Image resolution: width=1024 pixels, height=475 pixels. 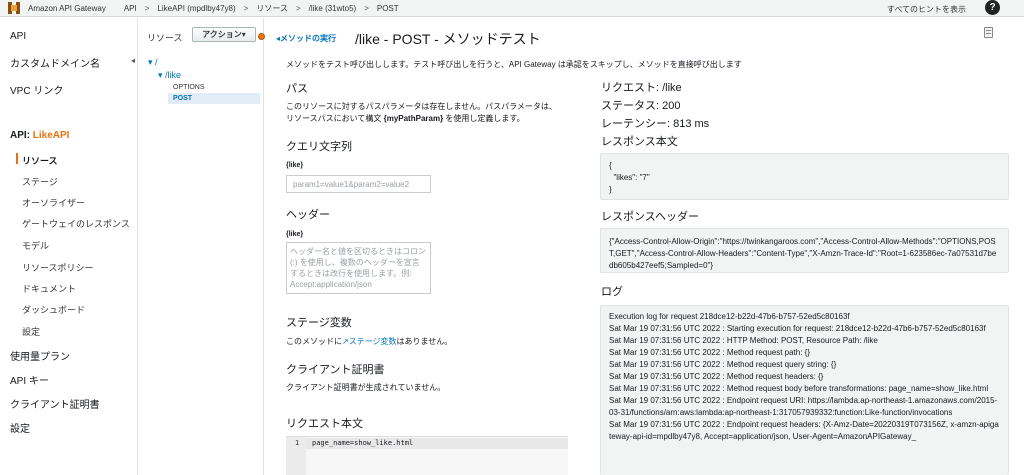 I want to click on collapse-sidebar-icon: ◂, so click(x=133, y=60).